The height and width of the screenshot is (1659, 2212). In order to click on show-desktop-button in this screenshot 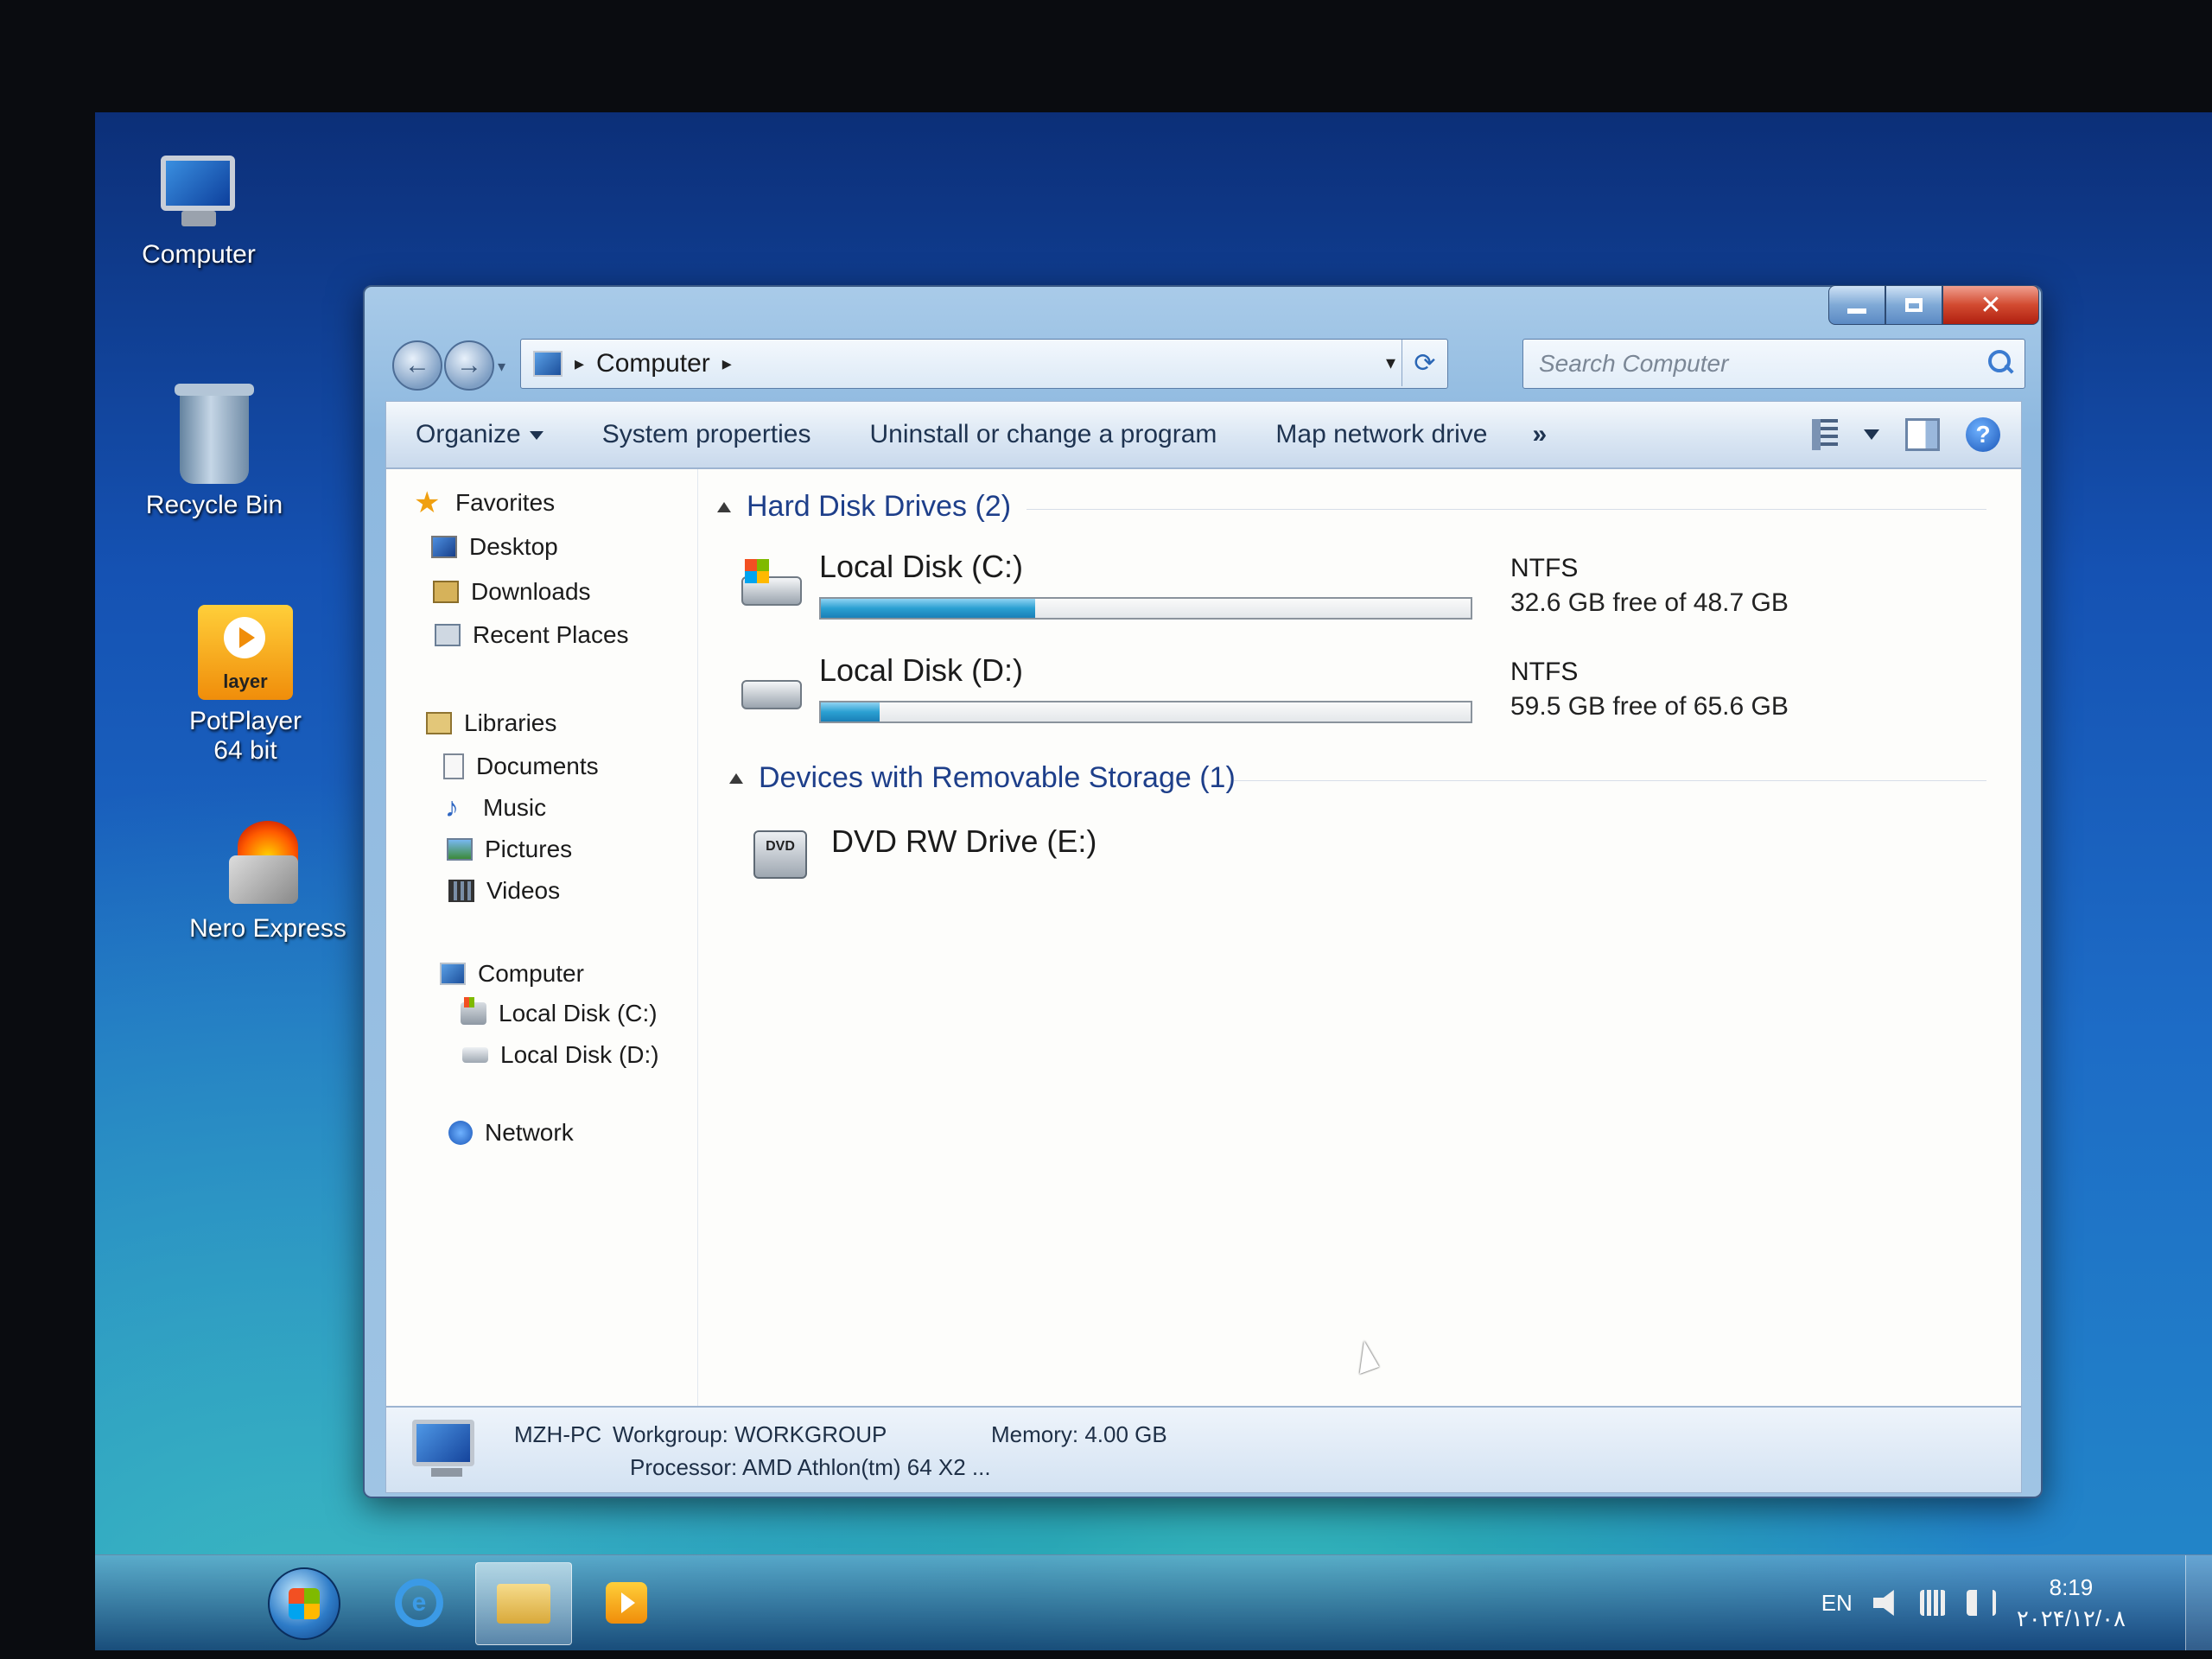, I will do `click(2198, 1602)`.